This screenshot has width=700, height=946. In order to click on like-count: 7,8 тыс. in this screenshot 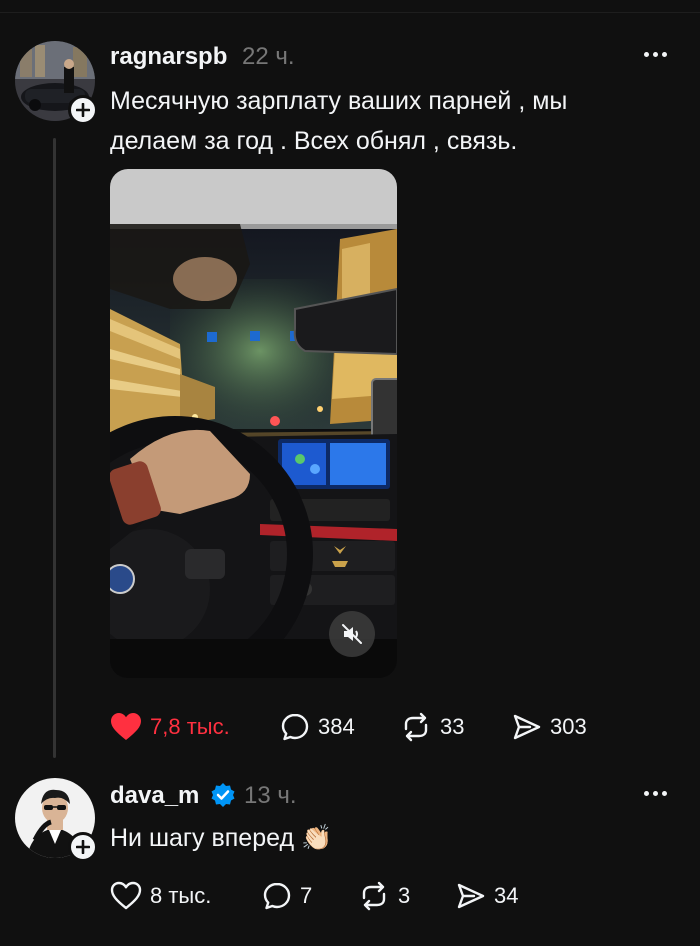, I will do `click(190, 726)`.